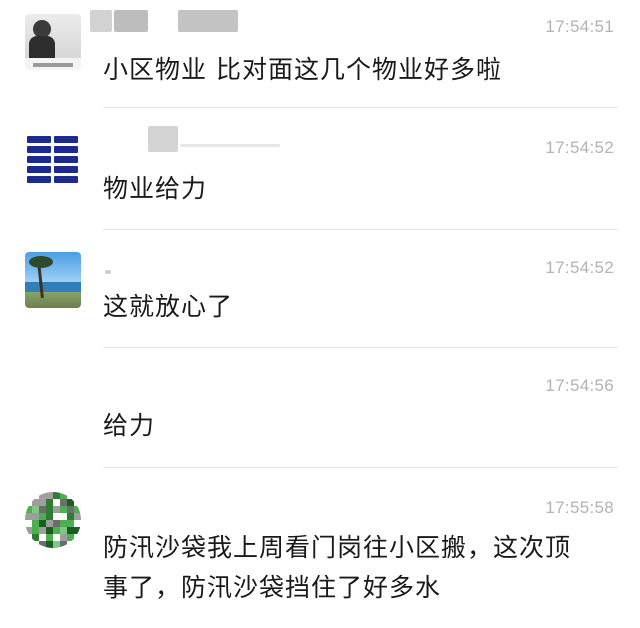 The image size is (640, 628). What do you see at coordinates (129, 425) in the screenshot?
I see `message-line: 给力` at bounding box center [129, 425].